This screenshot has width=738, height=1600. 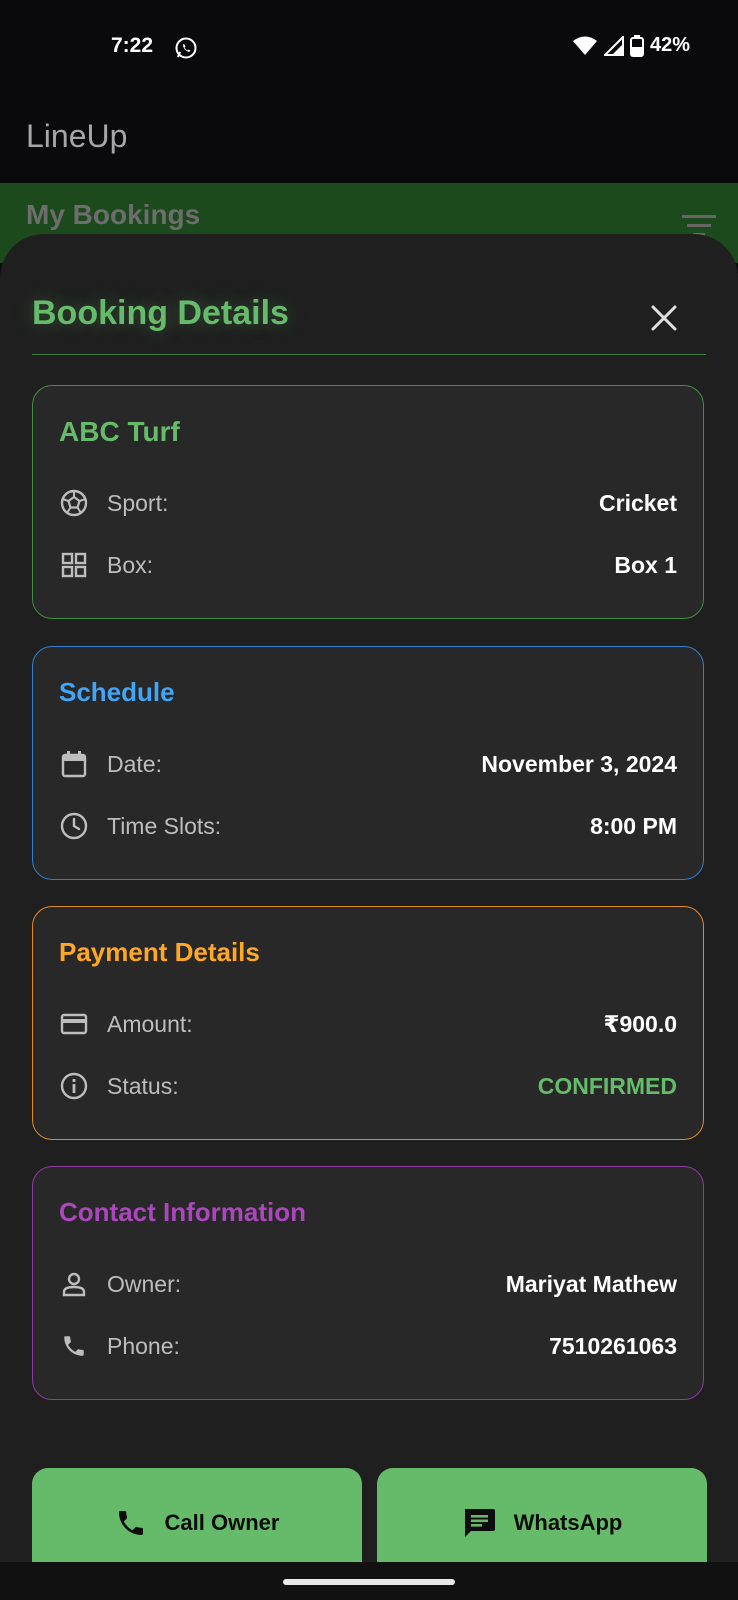 What do you see at coordinates (368, 1086) in the screenshot?
I see `status-row: Status: CONFIRMED` at bounding box center [368, 1086].